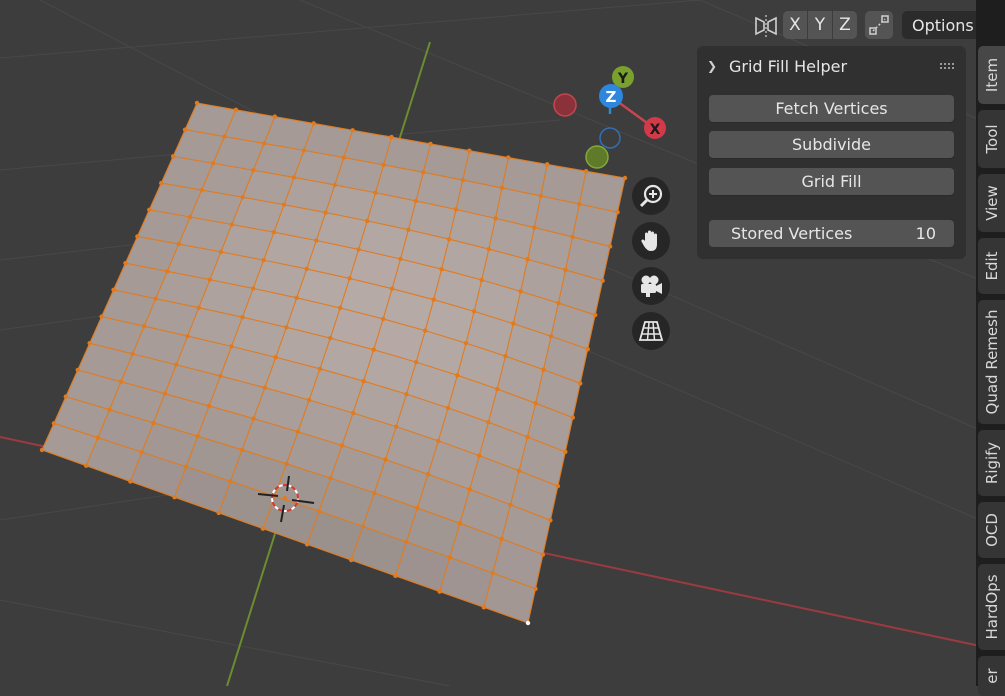 The image size is (1005, 696). I want to click on drag-grip-icon, so click(948, 66).